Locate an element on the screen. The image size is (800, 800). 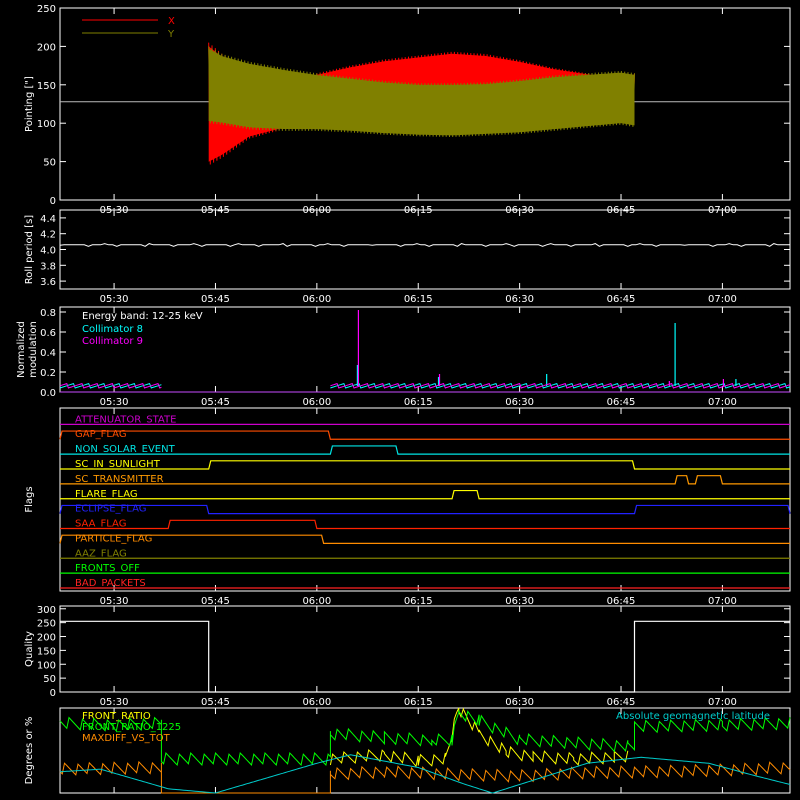
flag-line-particle_flag is located at coordinates (424, 539).